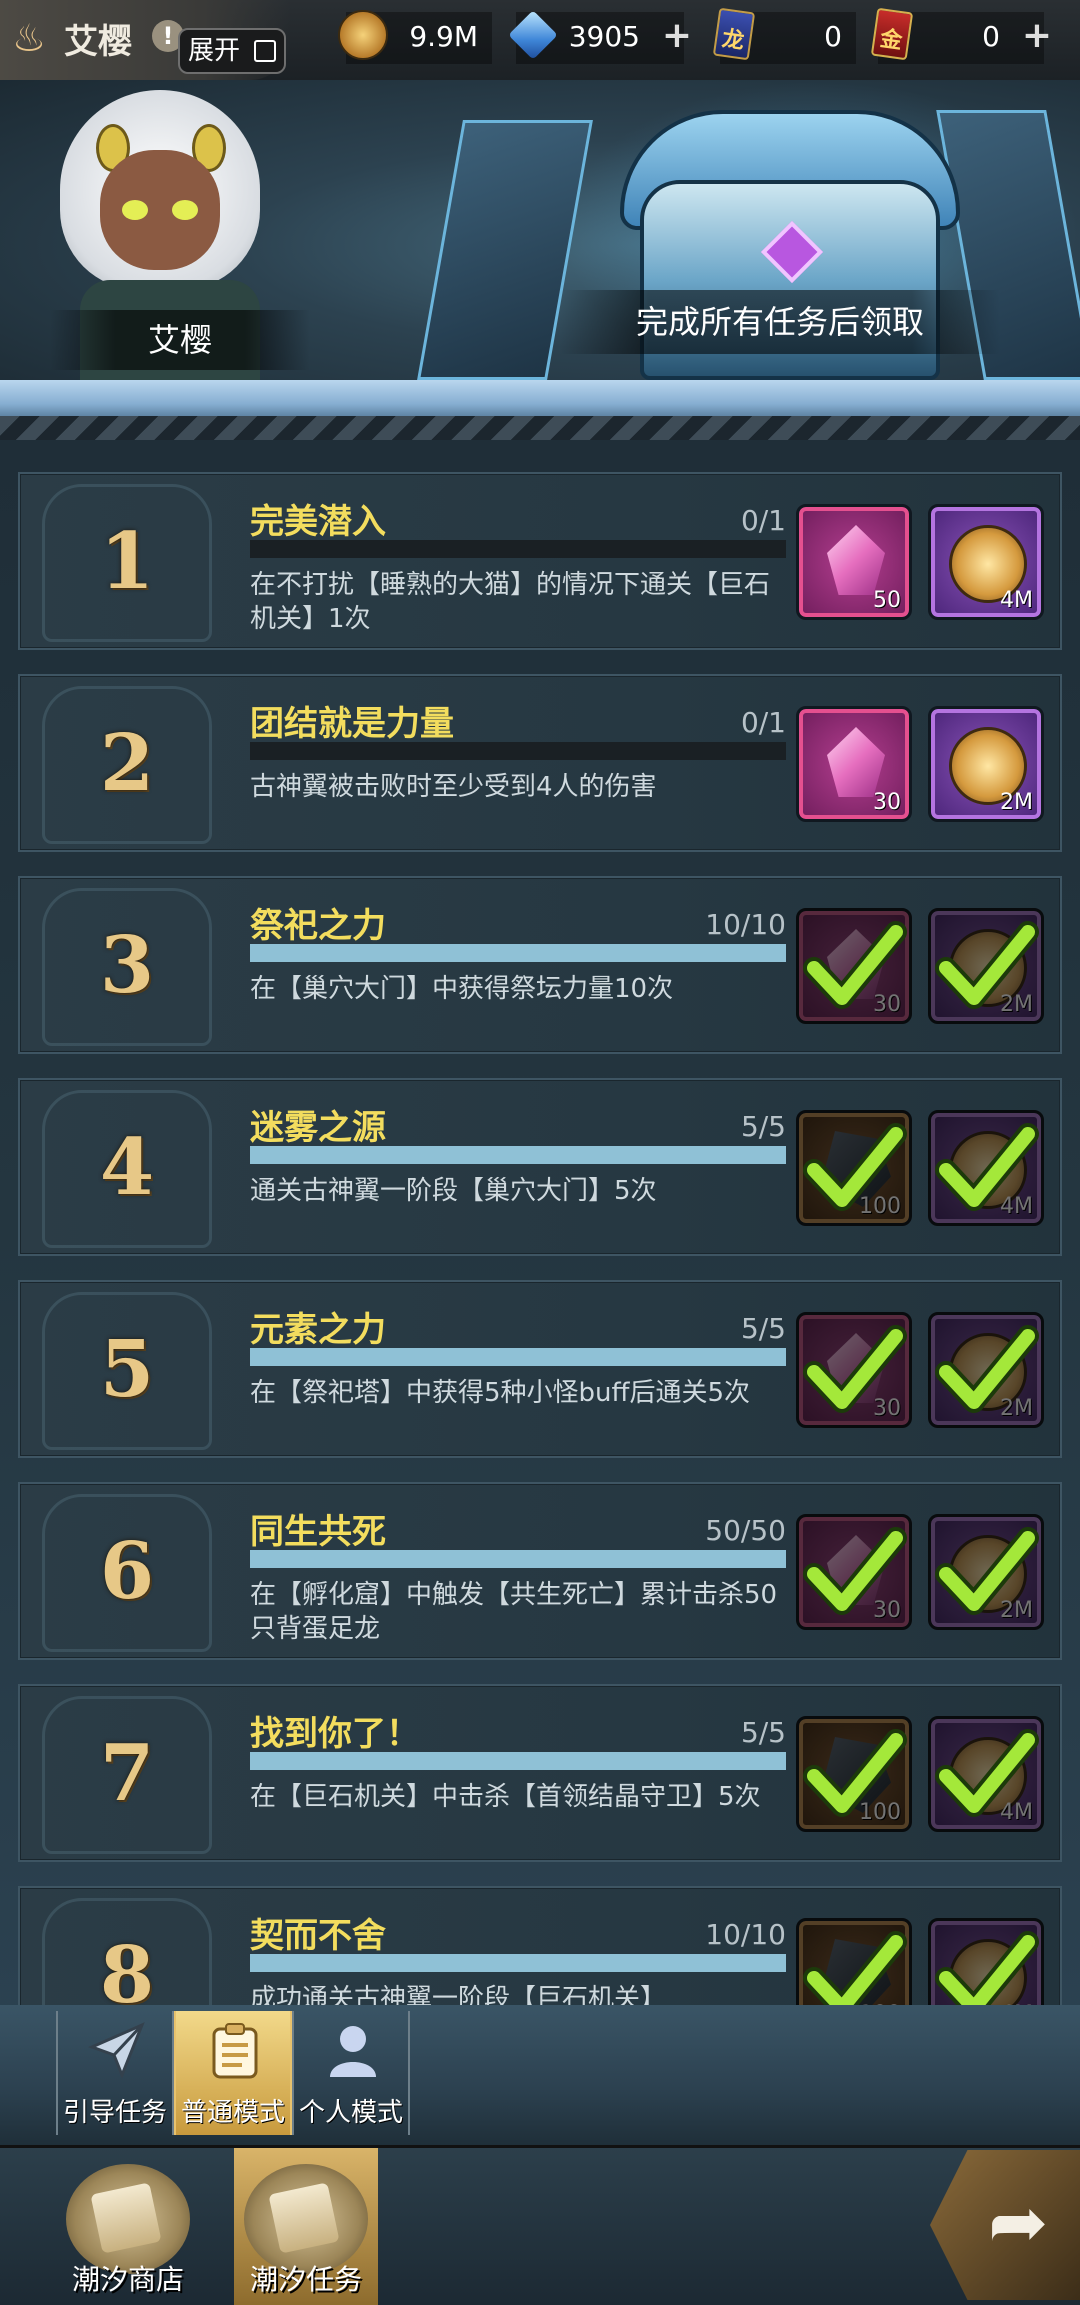 The image size is (1080, 2305). Describe the element at coordinates (988, 1972) in the screenshot. I see `gold-medal-icon` at that location.